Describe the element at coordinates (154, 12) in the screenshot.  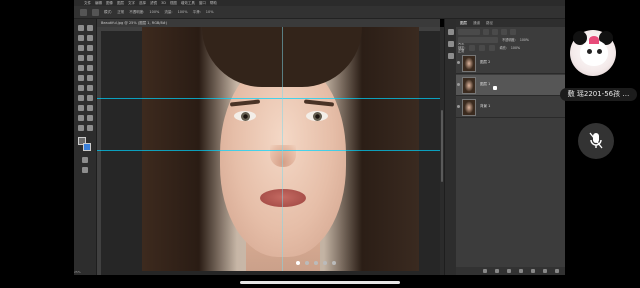
I see `opacity-input: 100%` at that location.